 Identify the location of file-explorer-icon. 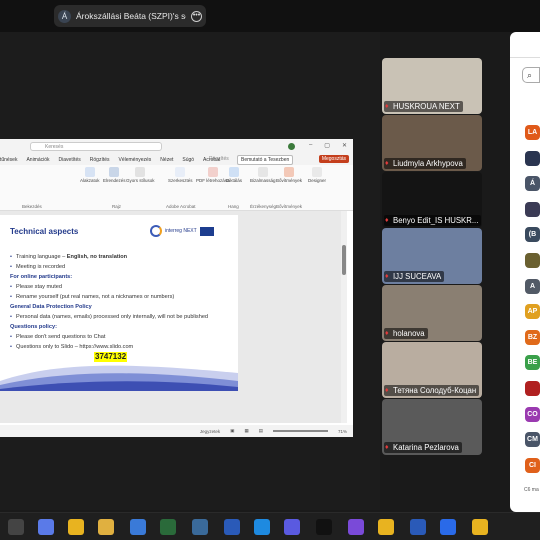
(106, 527).